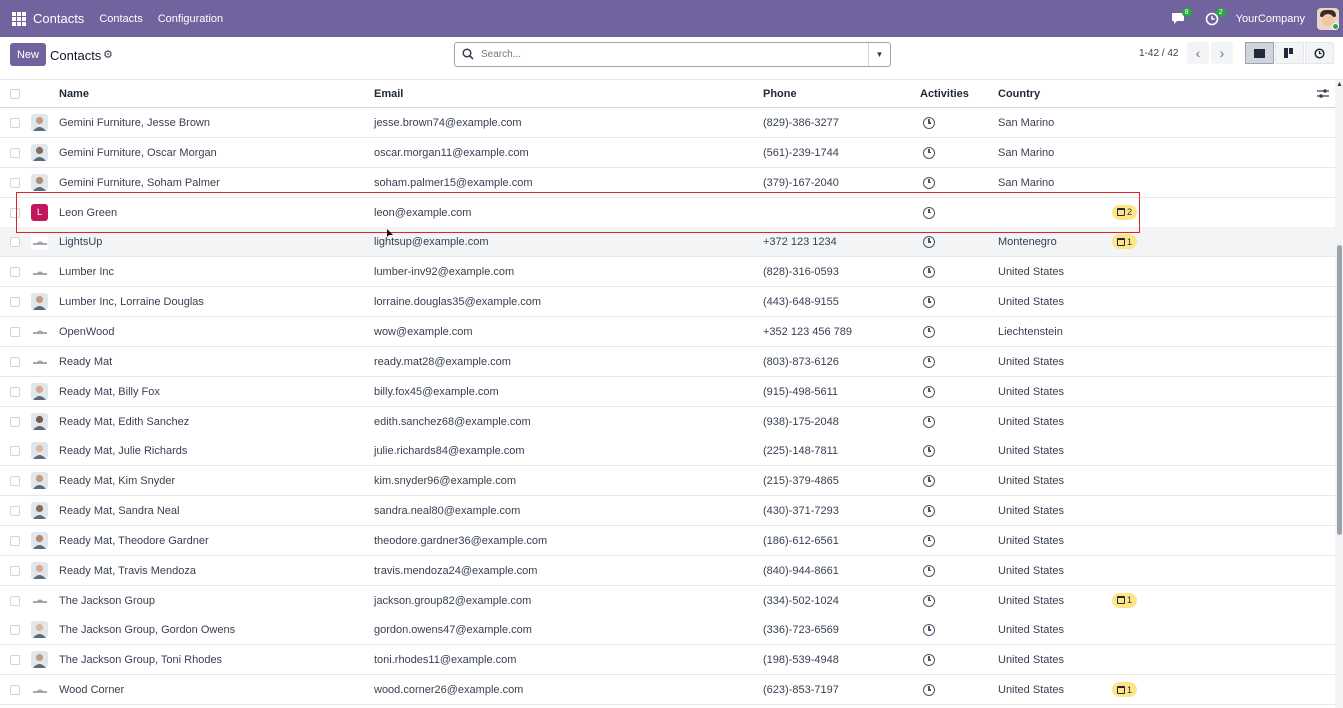 The height and width of the screenshot is (708, 1343). What do you see at coordinates (801, 183) in the screenshot?
I see `contact-phone: (379)-167-2040` at bounding box center [801, 183].